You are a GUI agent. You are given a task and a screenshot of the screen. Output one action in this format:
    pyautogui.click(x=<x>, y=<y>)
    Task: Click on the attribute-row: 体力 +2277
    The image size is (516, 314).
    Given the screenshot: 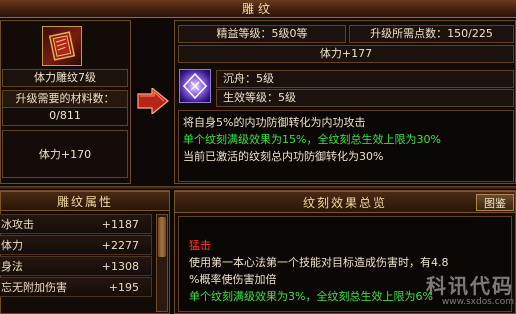 What is the action you would take?
    pyautogui.click(x=76, y=245)
    